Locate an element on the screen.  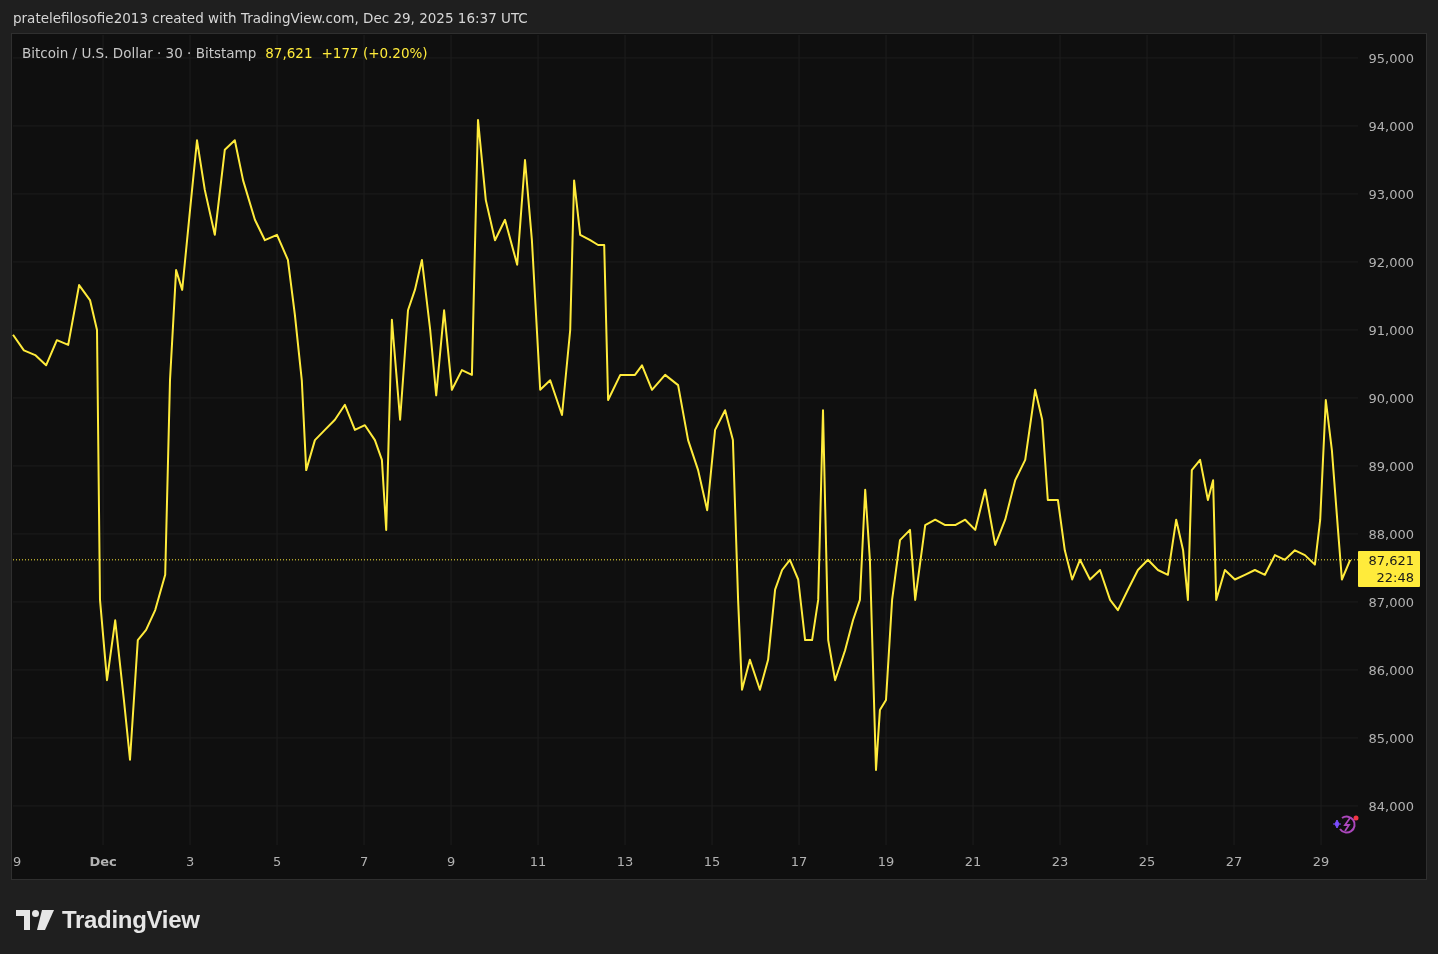
time-axis-label: 5 is located at coordinates (277, 861).